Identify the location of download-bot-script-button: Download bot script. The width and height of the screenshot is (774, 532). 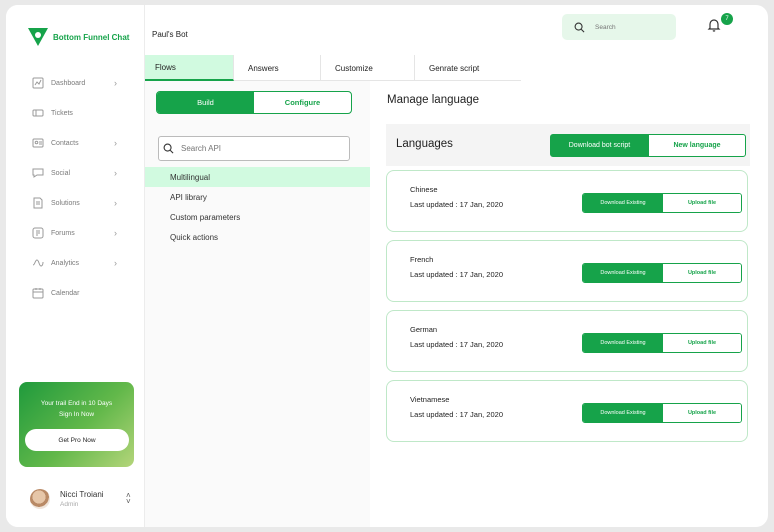
(599, 145).